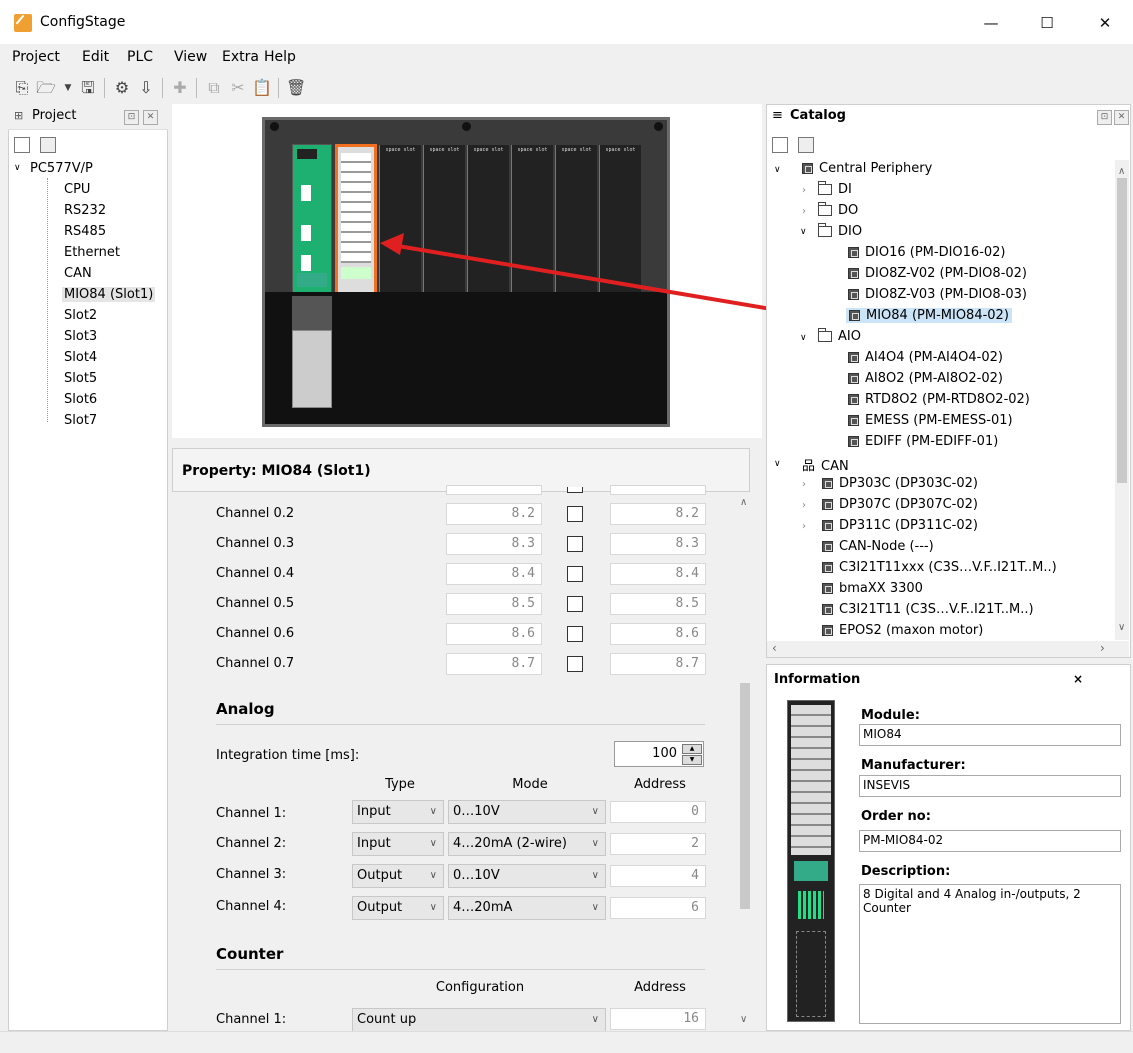 The width and height of the screenshot is (1133, 1053). What do you see at coordinates (214, 88) in the screenshot?
I see `copy-icon: ⧉` at bounding box center [214, 88].